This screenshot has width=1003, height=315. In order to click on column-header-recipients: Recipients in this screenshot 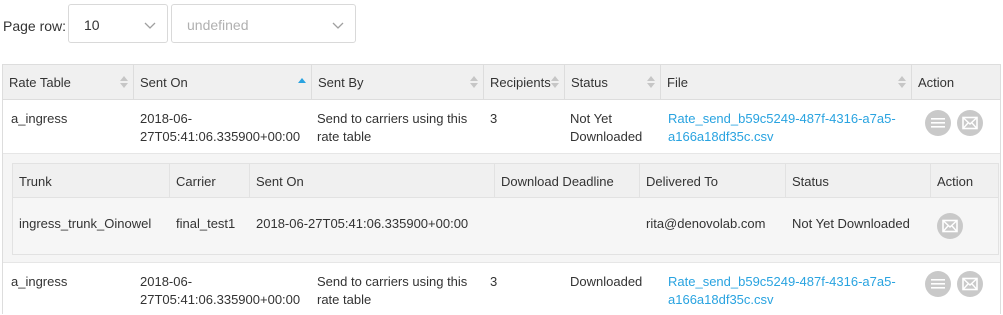, I will do `click(524, 82)`.